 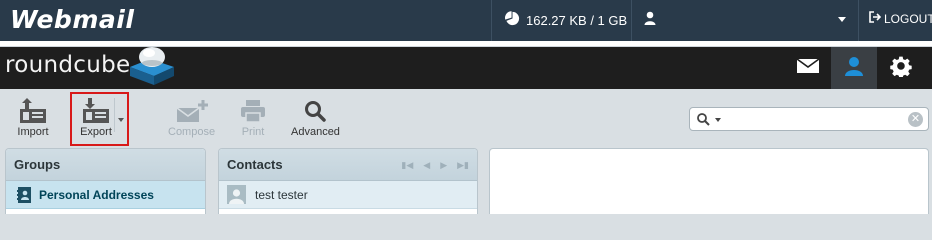 I want to click on last-page-icon: ▶▮, so click(x=463, y=165).